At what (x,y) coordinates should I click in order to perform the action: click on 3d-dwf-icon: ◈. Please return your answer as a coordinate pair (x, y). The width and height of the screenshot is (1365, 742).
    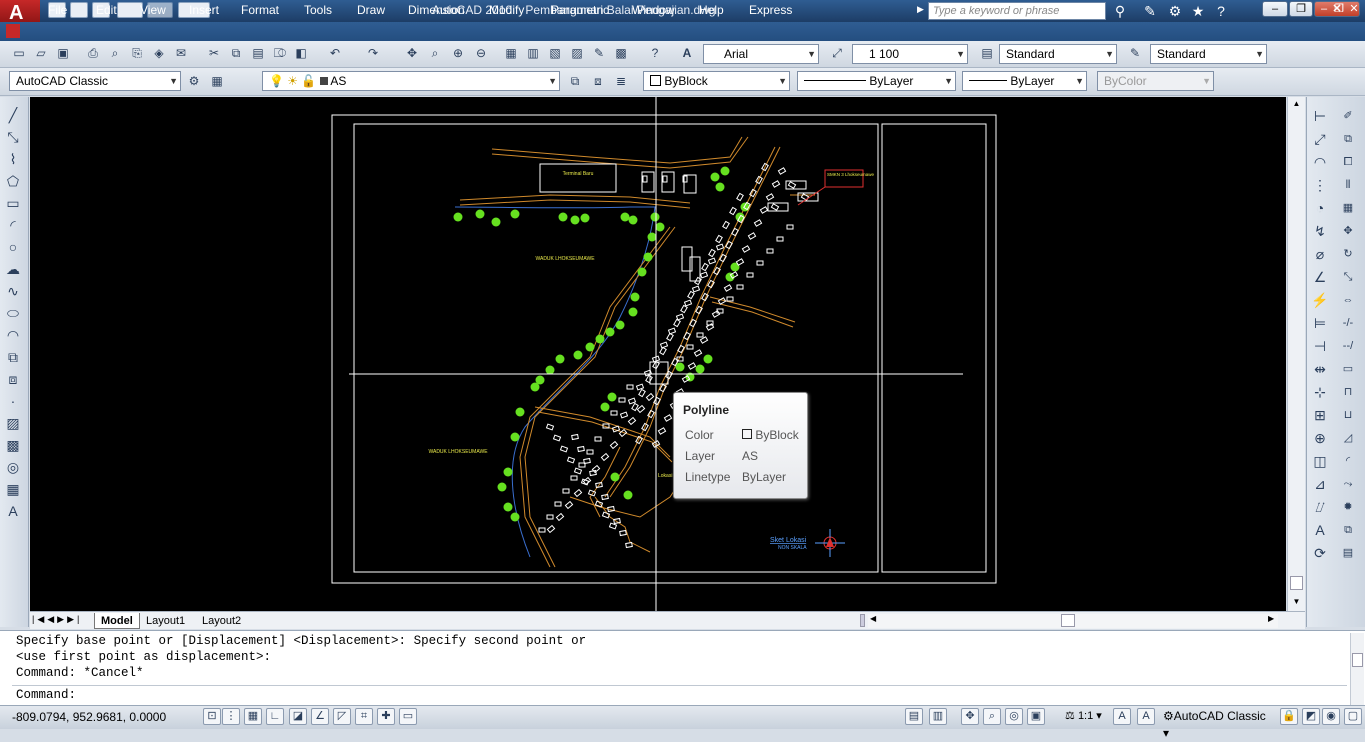
    Looking at the image, I should click on (159, 53).